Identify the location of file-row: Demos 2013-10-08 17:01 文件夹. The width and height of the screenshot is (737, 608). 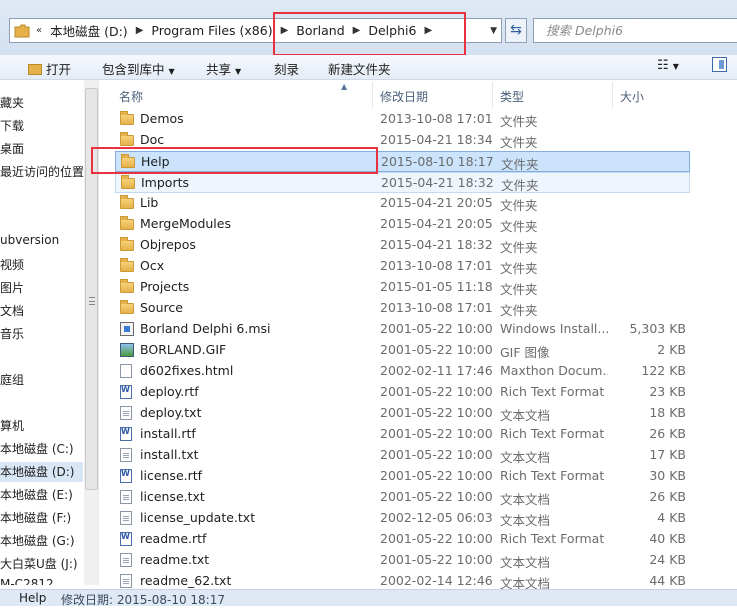
(402, 119).